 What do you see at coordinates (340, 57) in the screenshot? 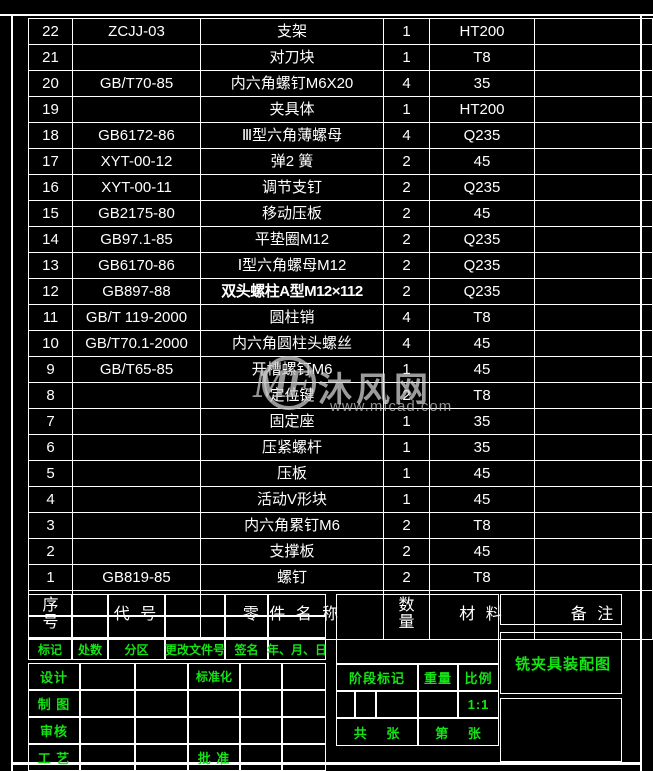
I see `table-row: 21 对刀块 1 T8` at bounding box center [340, 57].